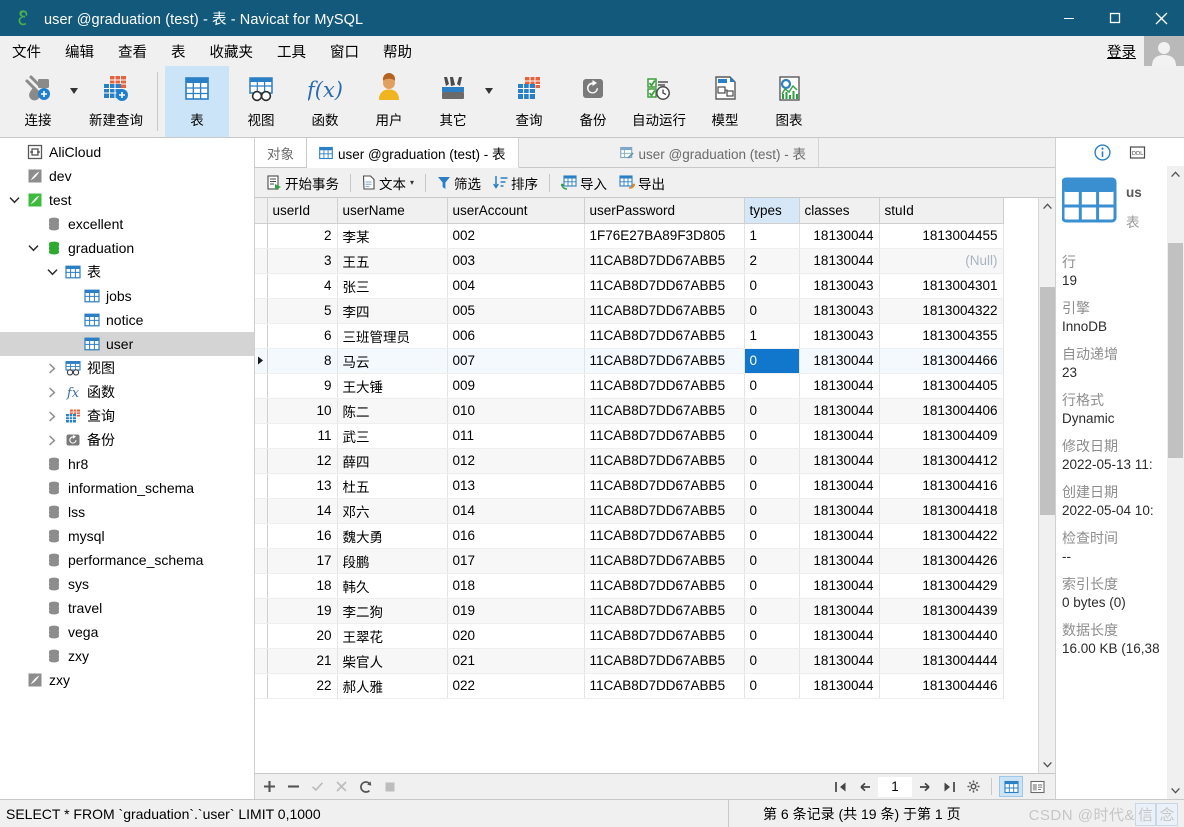 Image resolution: width=1184 pixels, height=827 pixels. What do you see at coordinates (302, 236) in the screenshot?
I see `cell-userId: 2` at bounding box center [302, 236].